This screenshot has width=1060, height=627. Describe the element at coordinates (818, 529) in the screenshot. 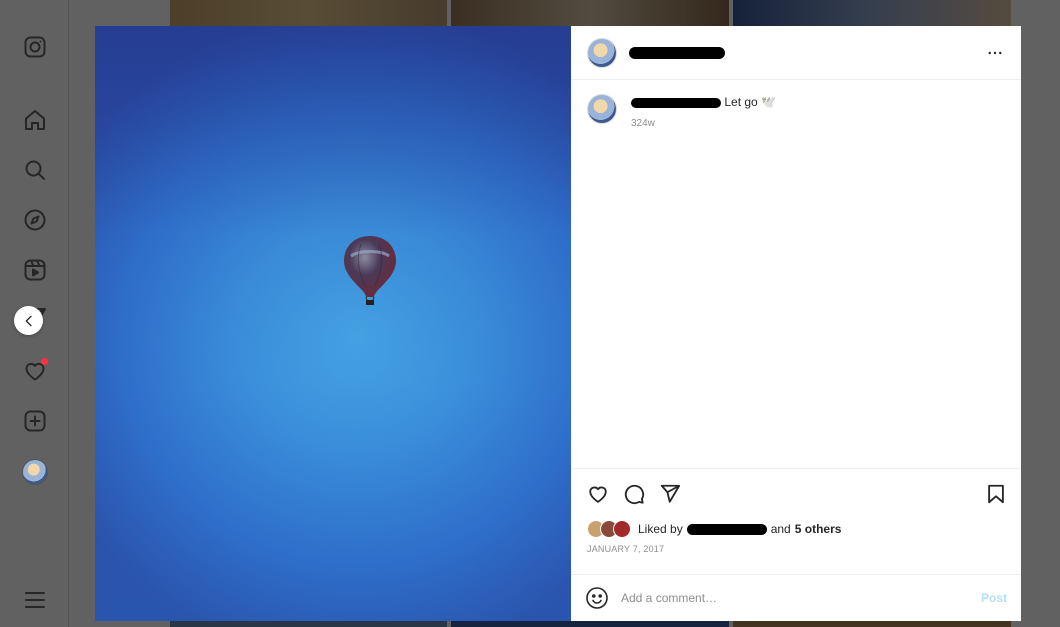

I see `likes-others-link: 5 others` at that location.